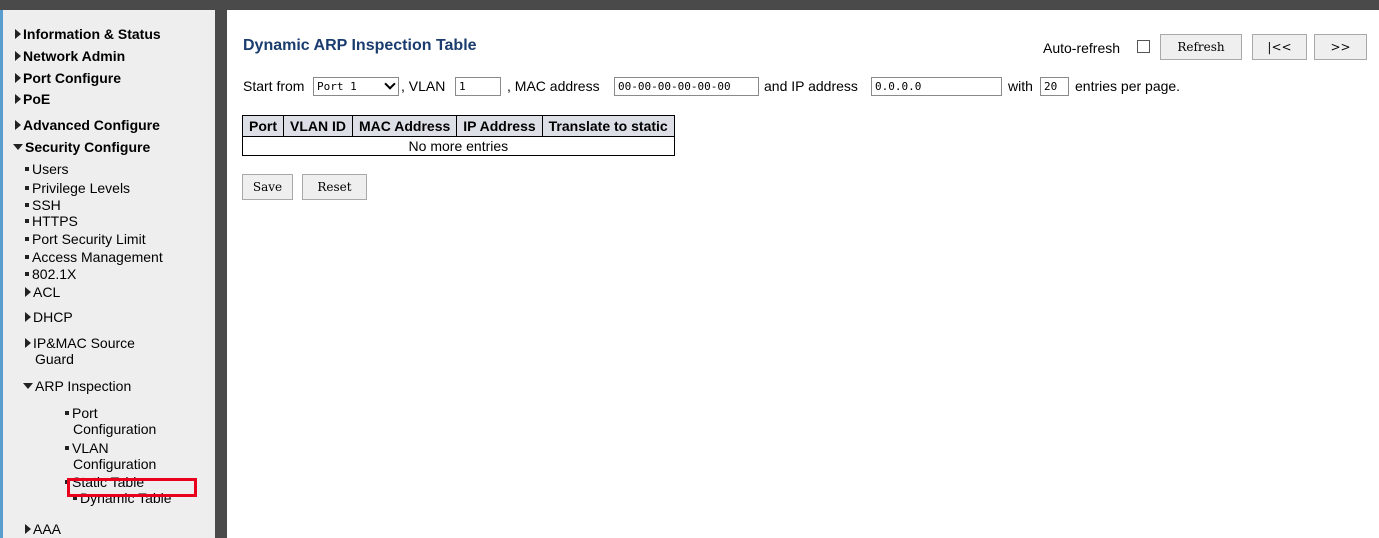 The height and width of the screenshot is (538, 1379). Describe the element at coordinates (70, 56) in the screenshot. I see `sidebar-item-network-admin: Network Admin` at that location.